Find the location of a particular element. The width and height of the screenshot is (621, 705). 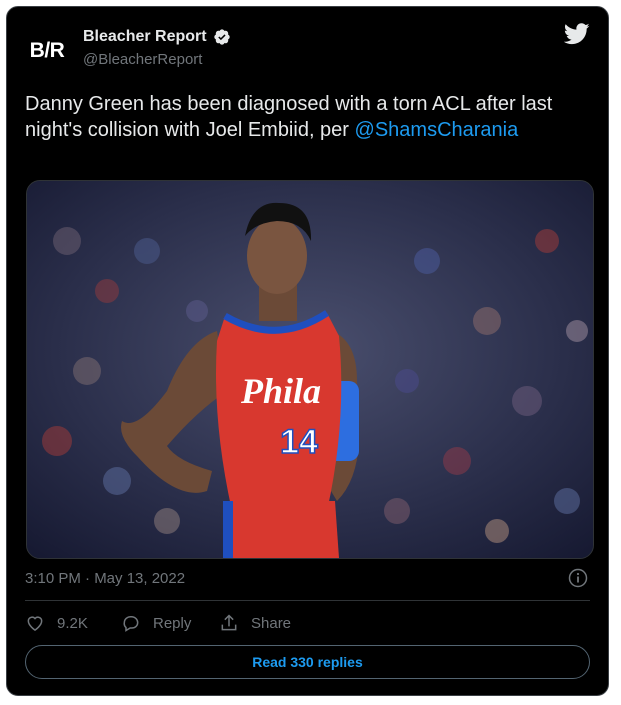

tweet-timestamp: 3:10 PM · May 13, 2022 is located at coordinates (105, 578).